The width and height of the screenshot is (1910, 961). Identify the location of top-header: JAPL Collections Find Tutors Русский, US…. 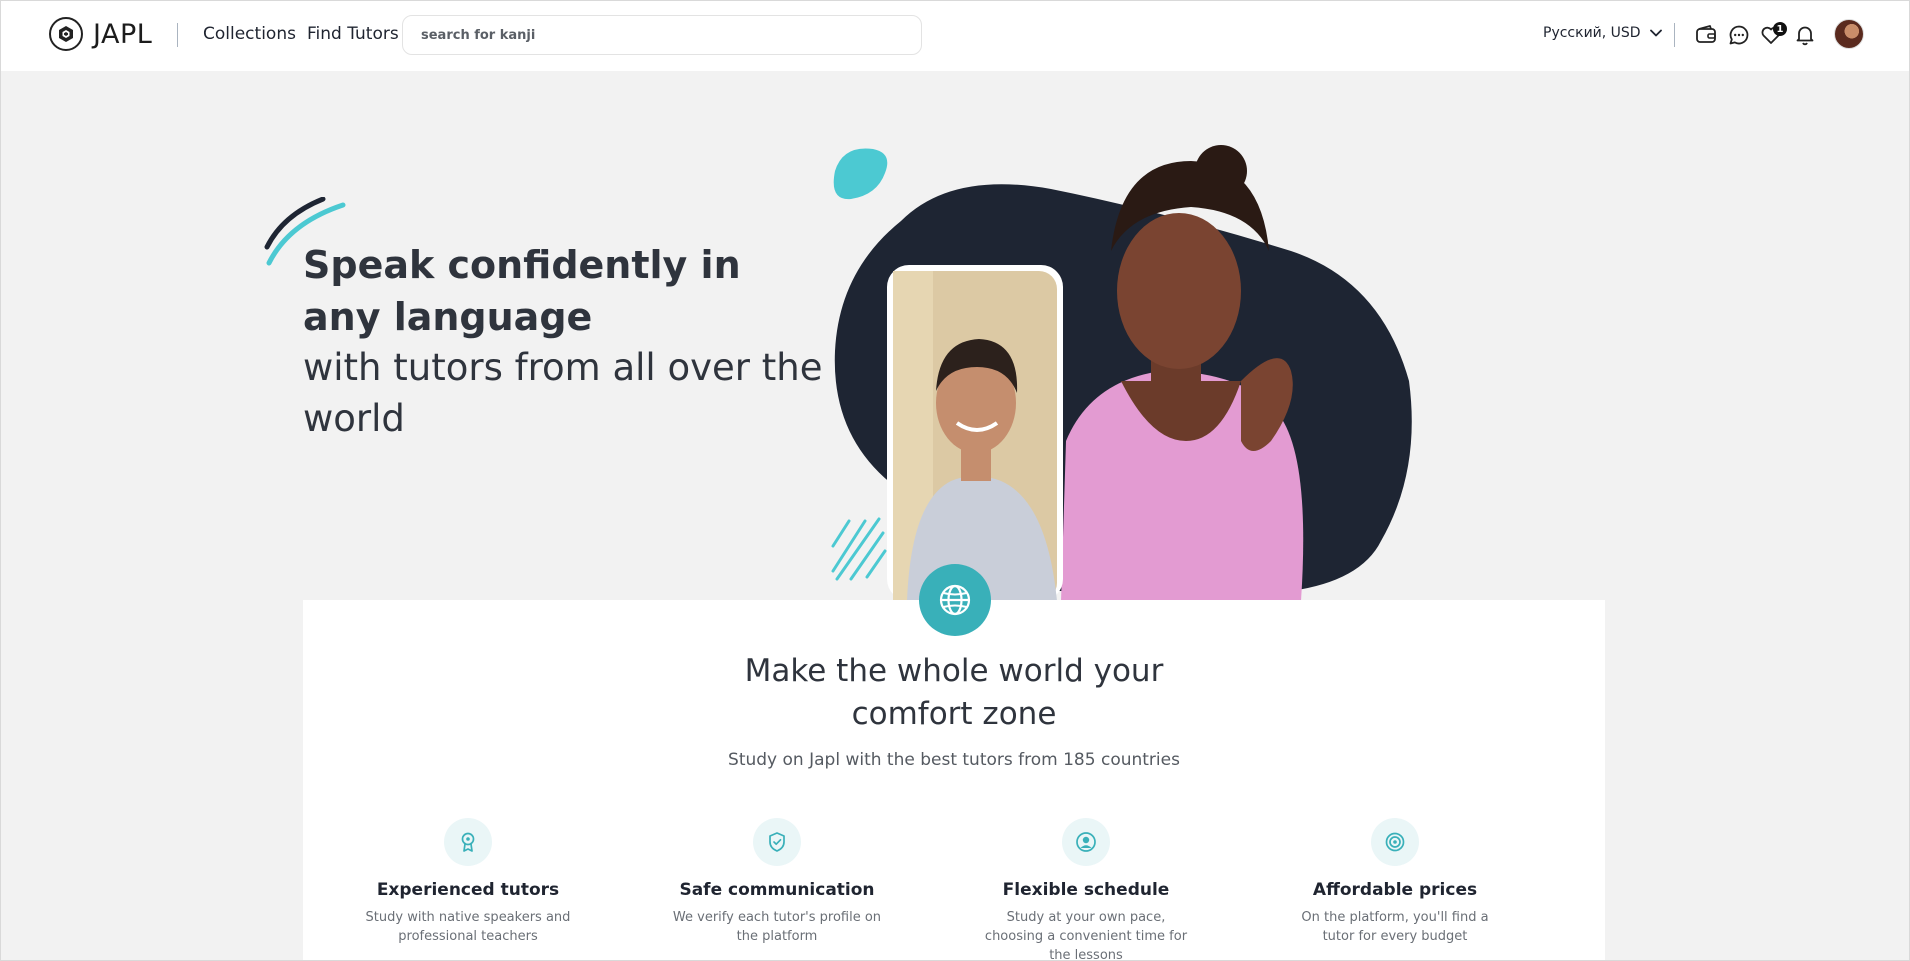
(955, 36).